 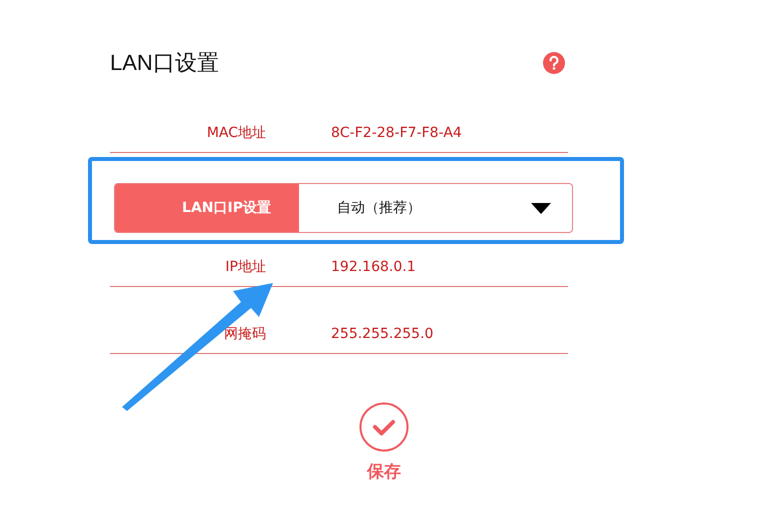 What do you see at coordinates (373, 267) in the screenshot?
I see `field-value: 192.168.0.1` at bounding box center [373, 267].